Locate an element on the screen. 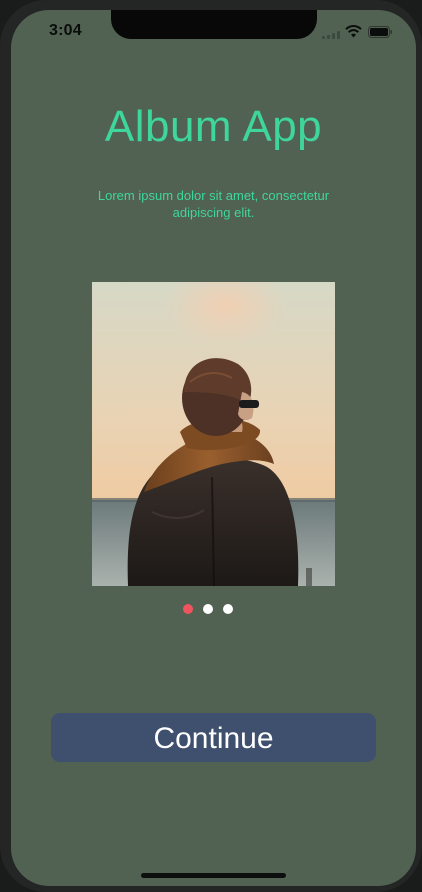 Image resolution: width=422 pixels, height=892 pixels. wifi-icon is located at coordinates (353, 31).